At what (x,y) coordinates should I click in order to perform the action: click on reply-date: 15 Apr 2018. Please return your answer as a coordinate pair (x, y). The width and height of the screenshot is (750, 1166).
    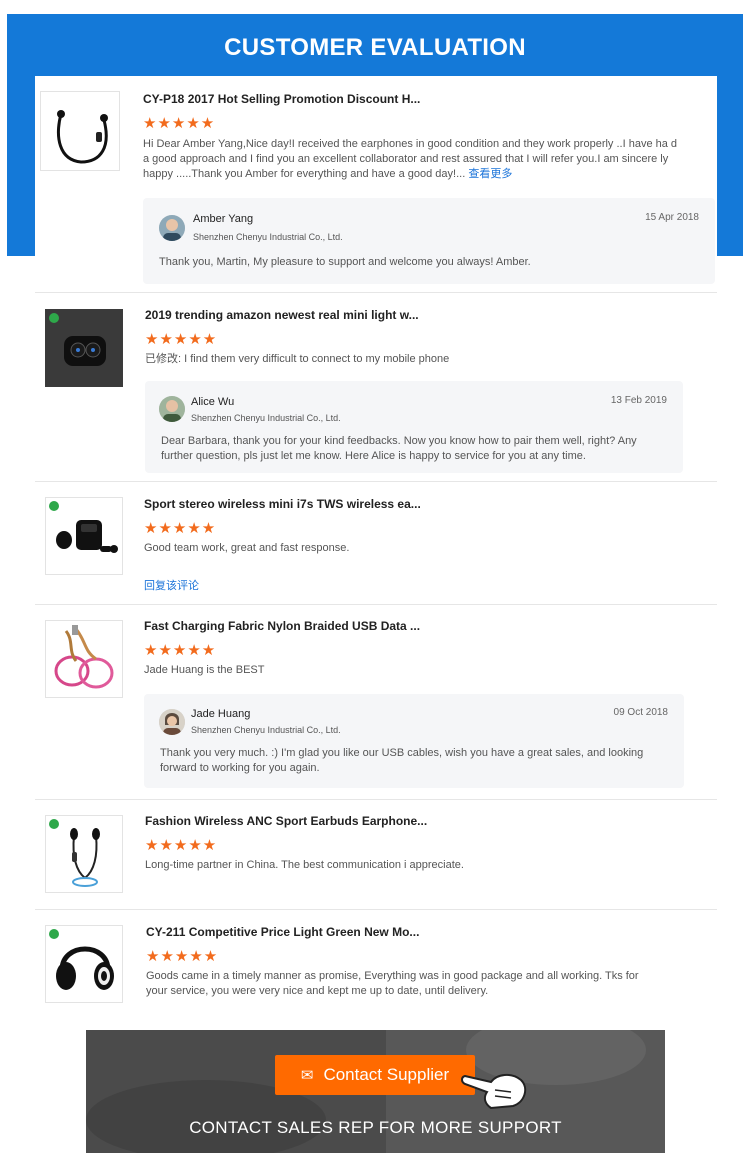
    Looking at the image, I should click on (672, 217).